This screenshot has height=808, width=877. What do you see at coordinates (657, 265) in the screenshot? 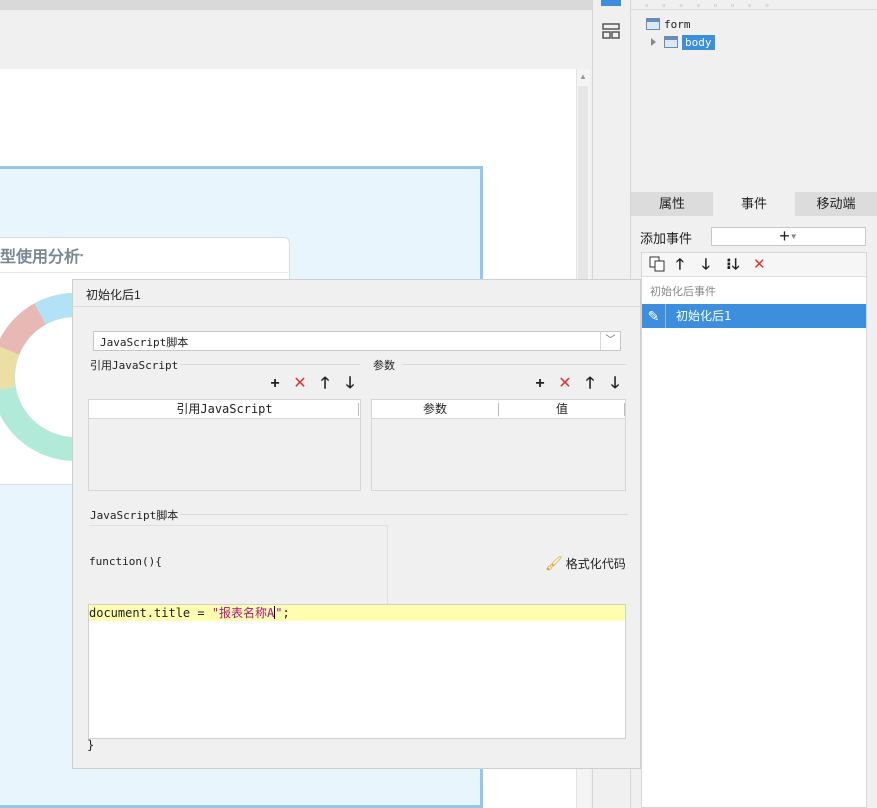
I see `copy-icon` at bounding box center [657, 265].